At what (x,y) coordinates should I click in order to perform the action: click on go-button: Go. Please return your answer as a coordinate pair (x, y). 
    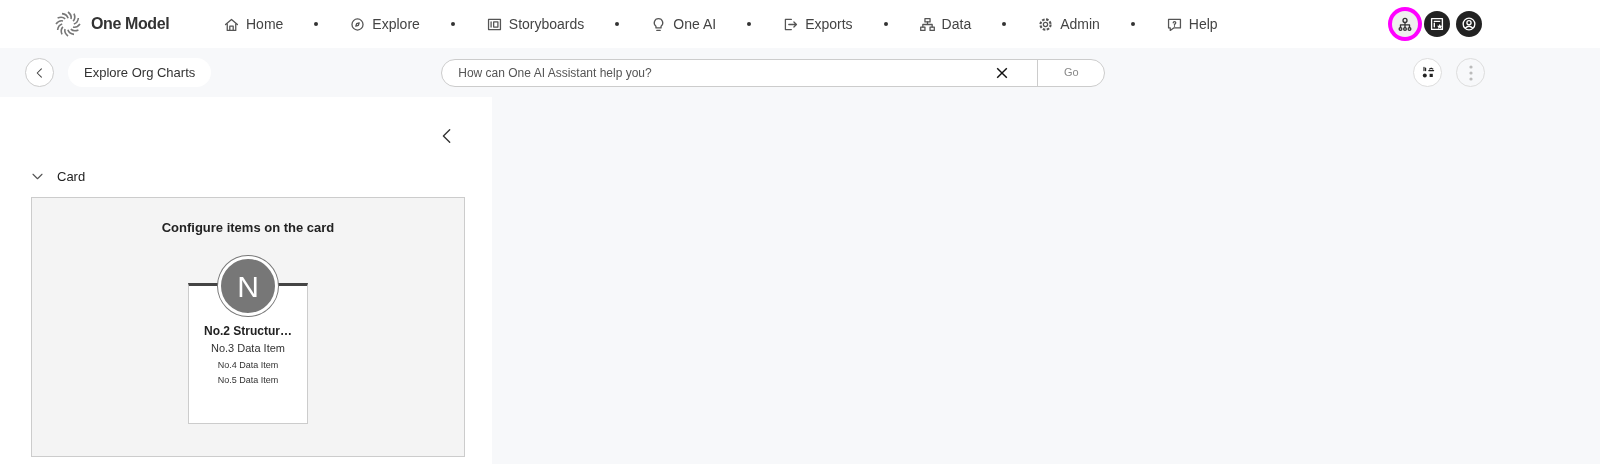
    Looking at the image, I should click on (1071, 72).